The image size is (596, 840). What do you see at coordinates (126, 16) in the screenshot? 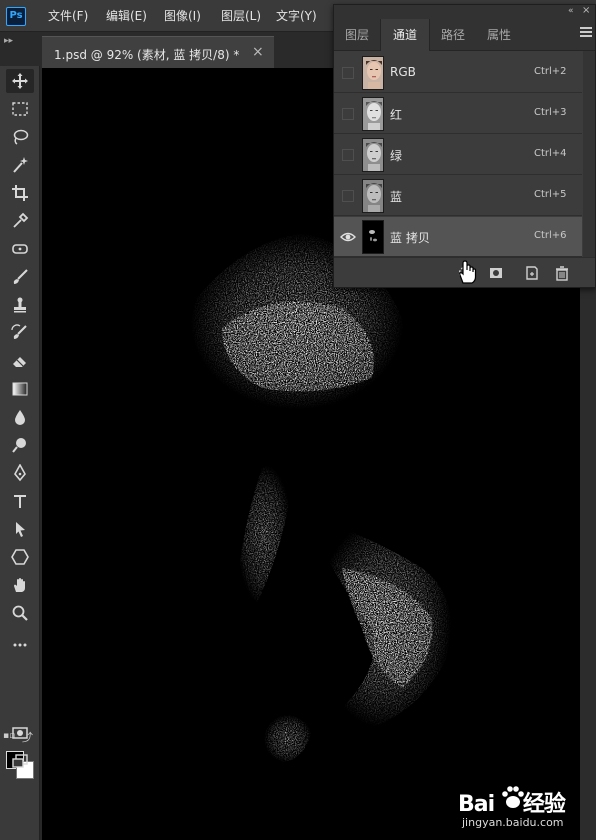
I see `menu-edit: 编辑(E)` at bounding box center [126, 16].